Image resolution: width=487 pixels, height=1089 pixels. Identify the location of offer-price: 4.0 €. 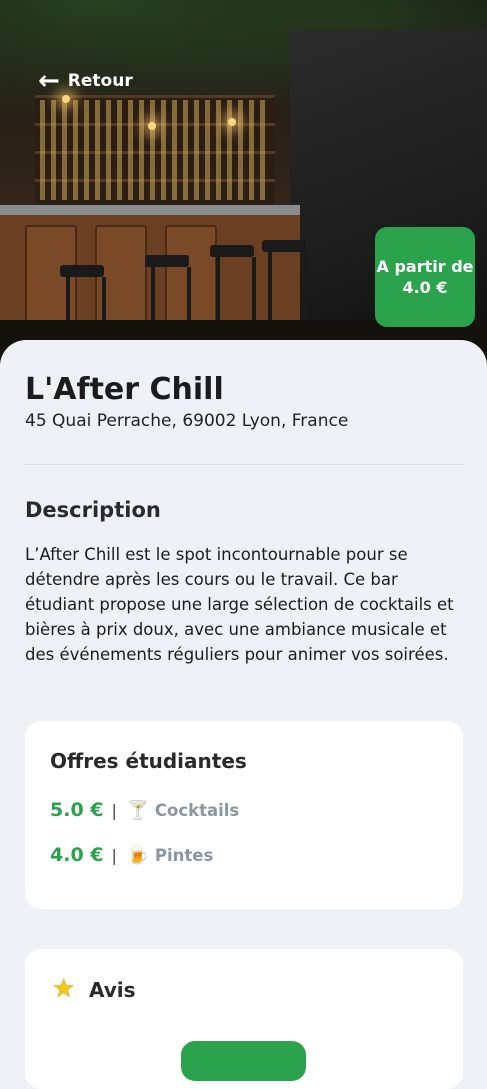
(77, 855).